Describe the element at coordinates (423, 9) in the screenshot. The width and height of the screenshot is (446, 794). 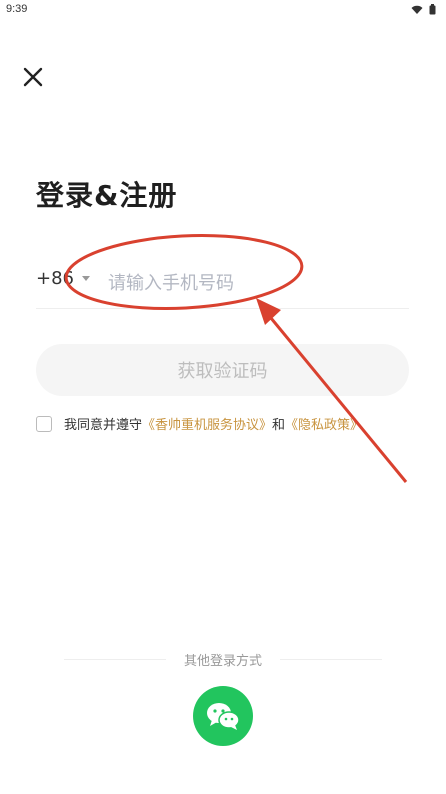
I see `status-icons` at that location.